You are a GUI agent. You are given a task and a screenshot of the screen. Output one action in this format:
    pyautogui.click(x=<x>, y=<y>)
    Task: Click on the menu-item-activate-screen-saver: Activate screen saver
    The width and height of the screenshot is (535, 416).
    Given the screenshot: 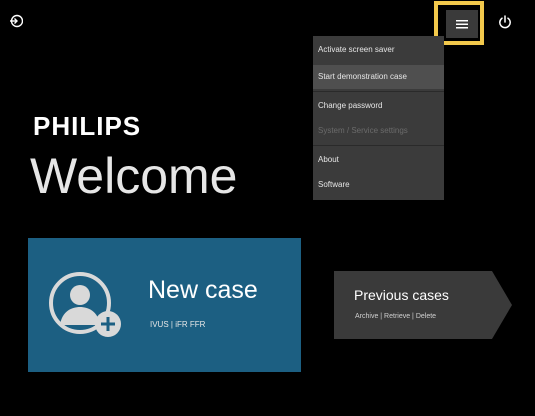 What is the action you would take?
    pyautogui.click(x=378, y=50)
    